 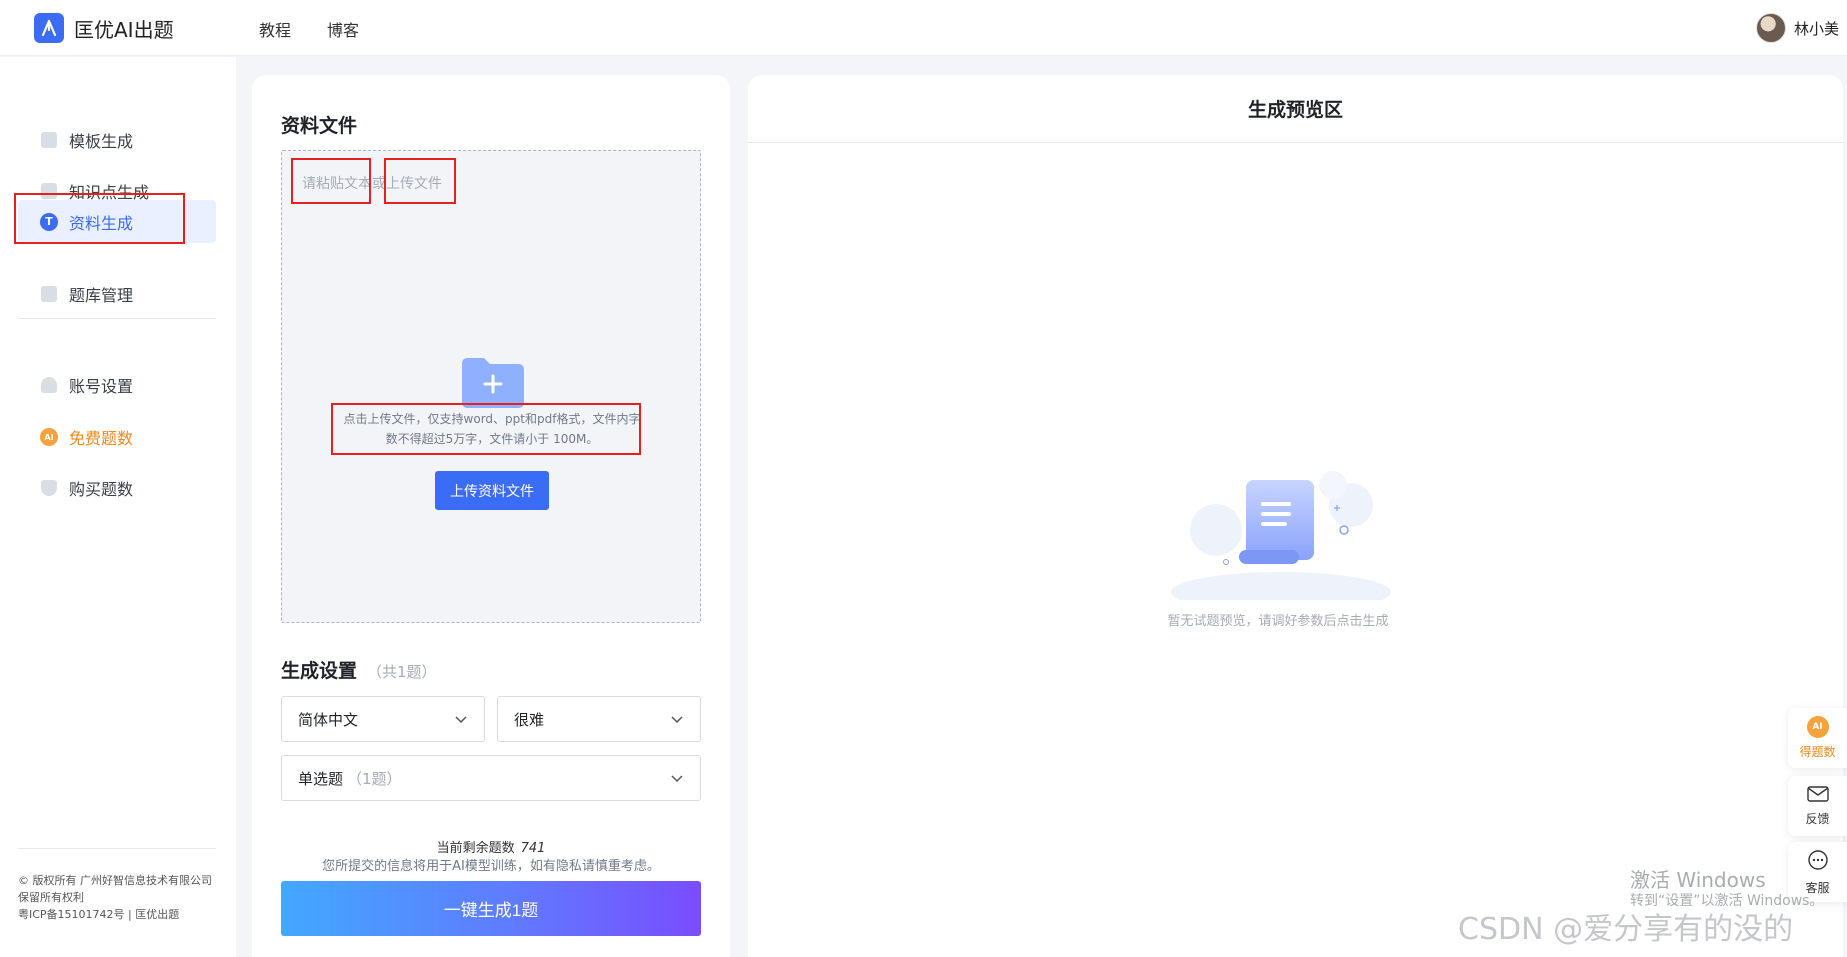 What do you see at coordinates (49, 28) in the screenshot?
I see `logo-mark-icon` at bounding box center [49, 28].